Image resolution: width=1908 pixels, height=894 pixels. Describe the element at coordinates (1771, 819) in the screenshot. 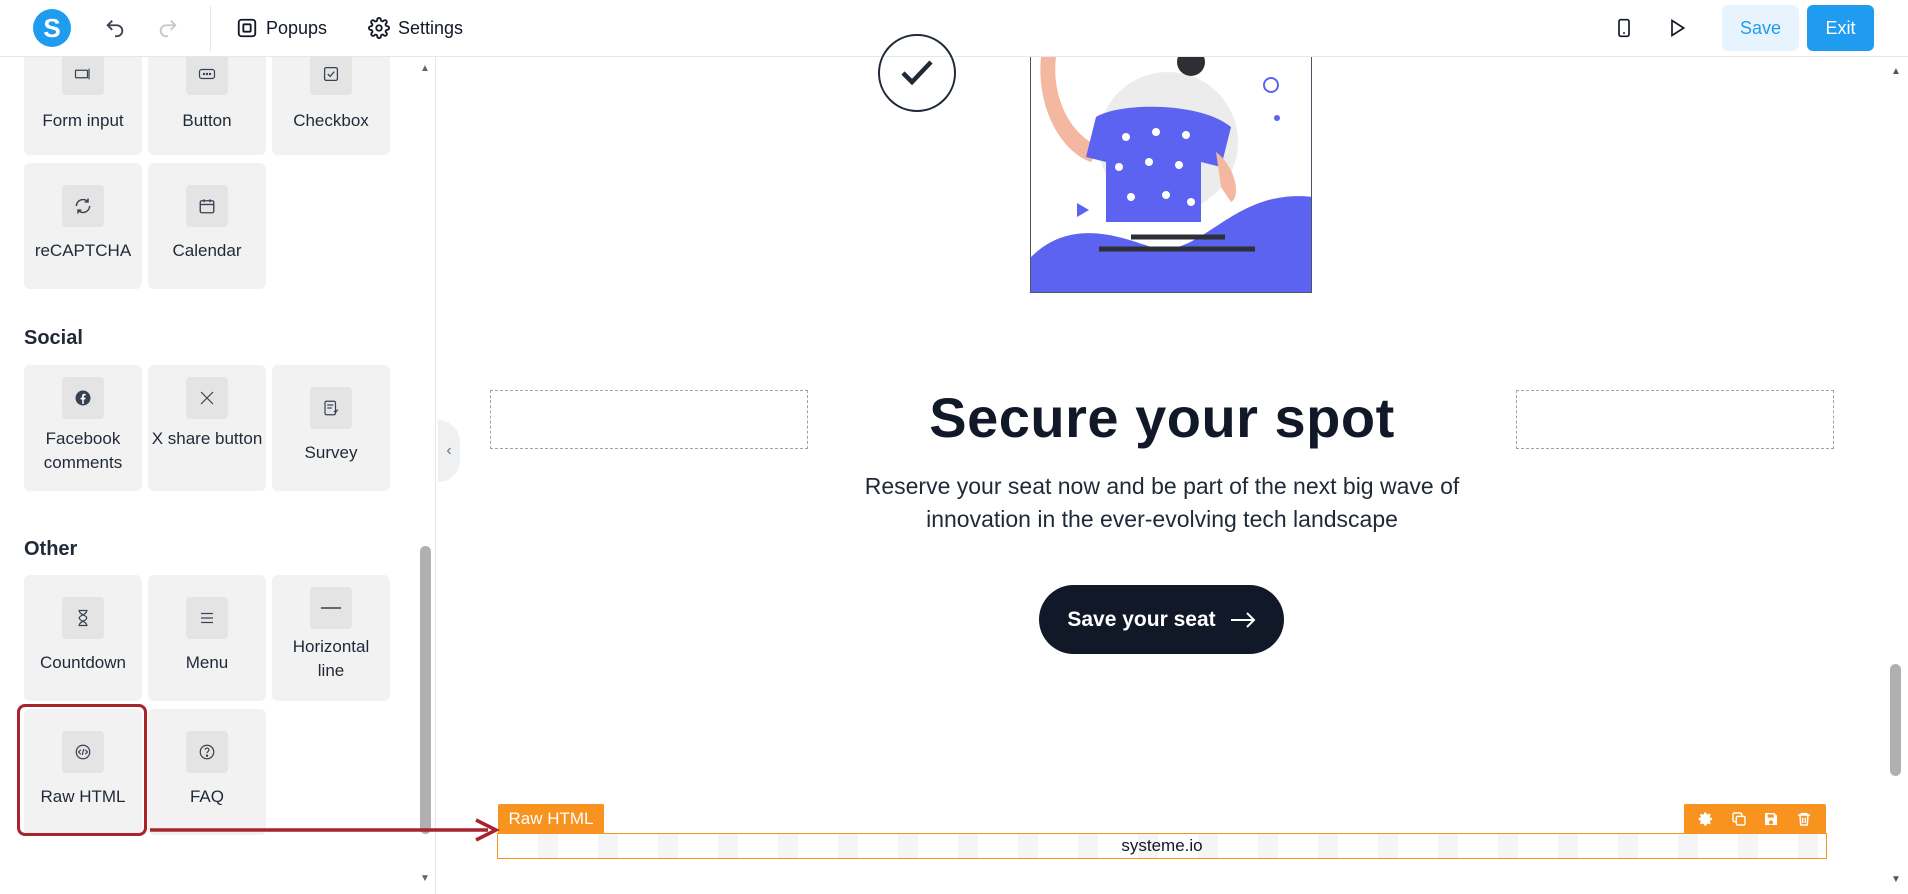

I see `save-icon` at that location.